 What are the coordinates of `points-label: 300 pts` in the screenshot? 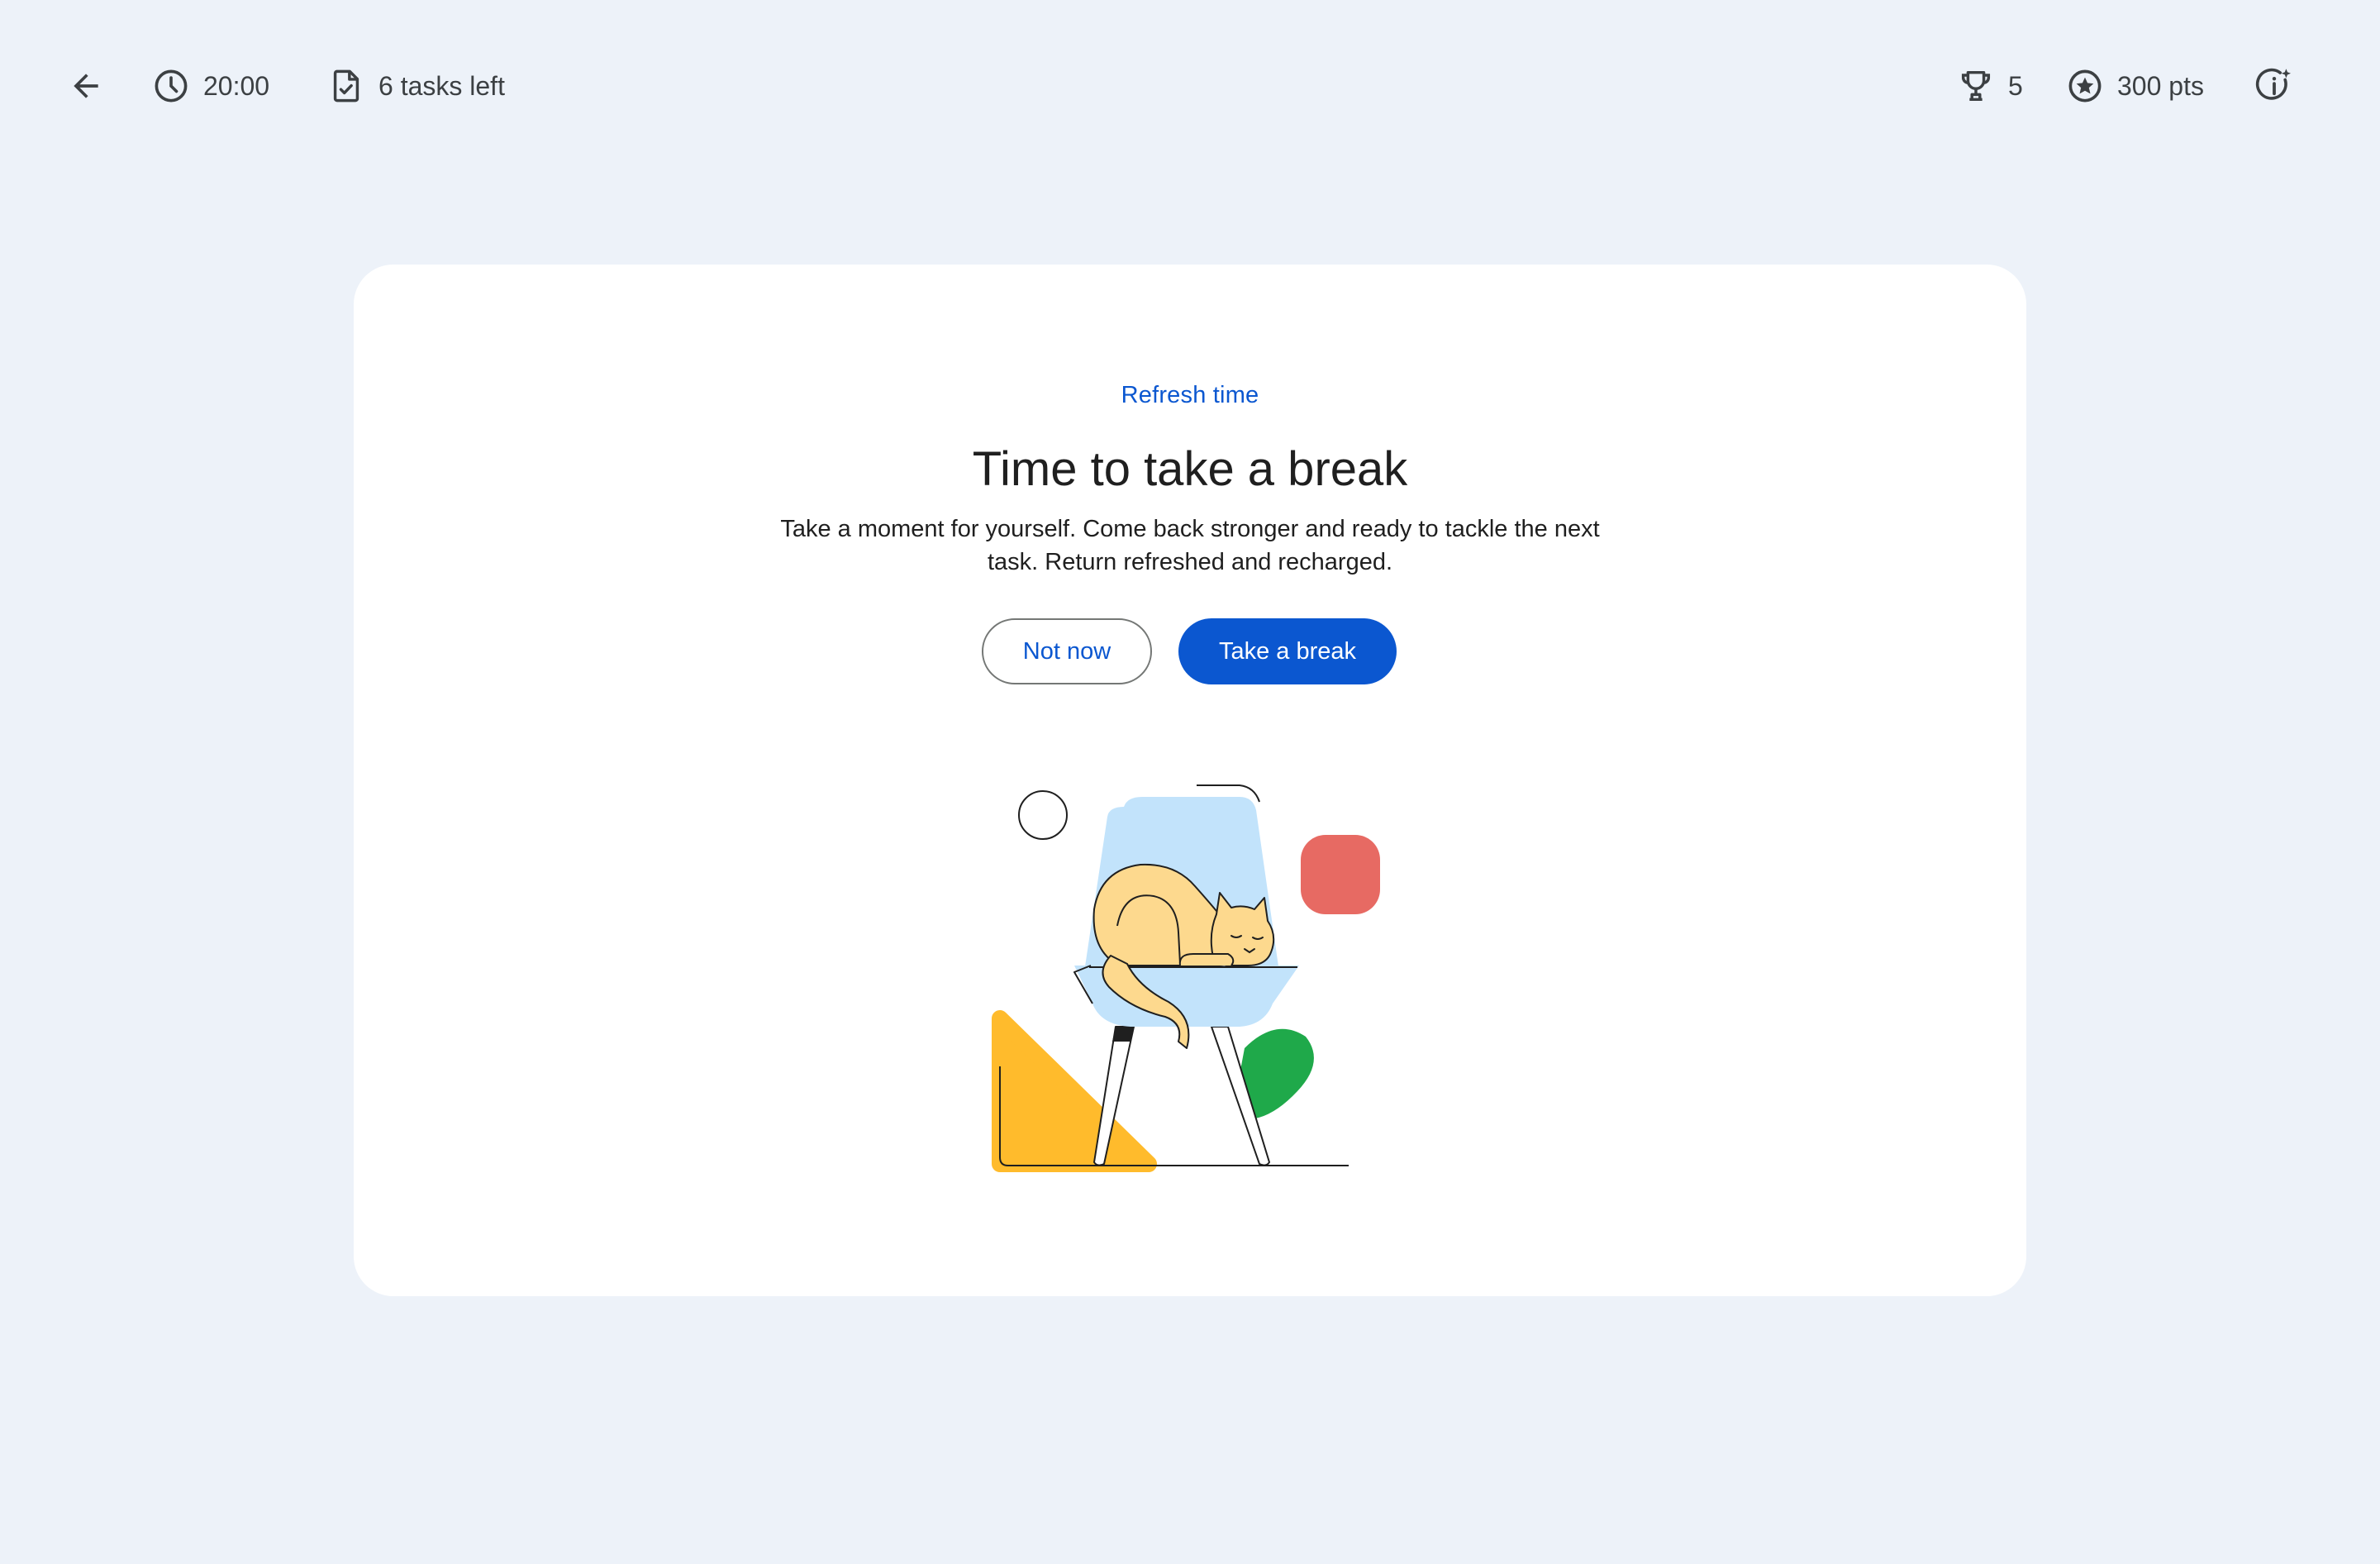 It's located at (2160, 85).